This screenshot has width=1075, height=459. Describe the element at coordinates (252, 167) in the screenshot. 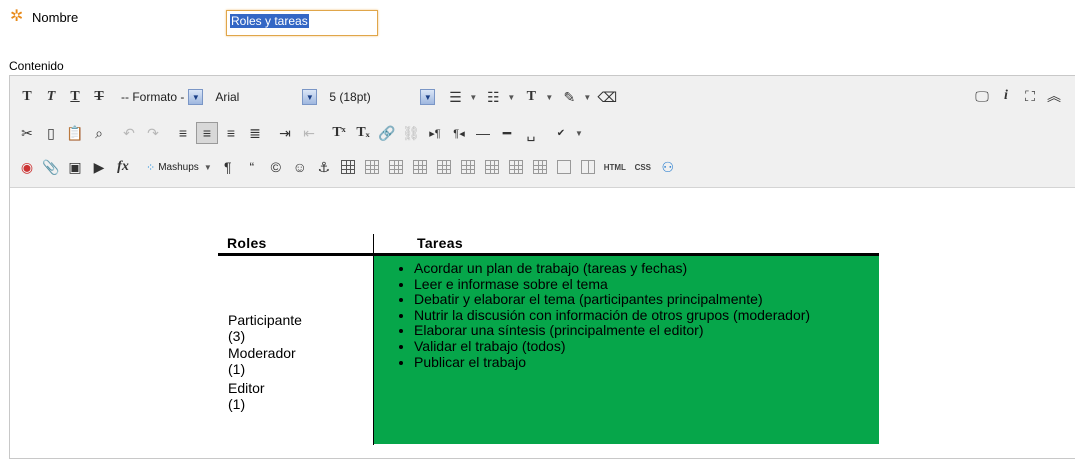

I see `blockquote-icon: “` at that location.